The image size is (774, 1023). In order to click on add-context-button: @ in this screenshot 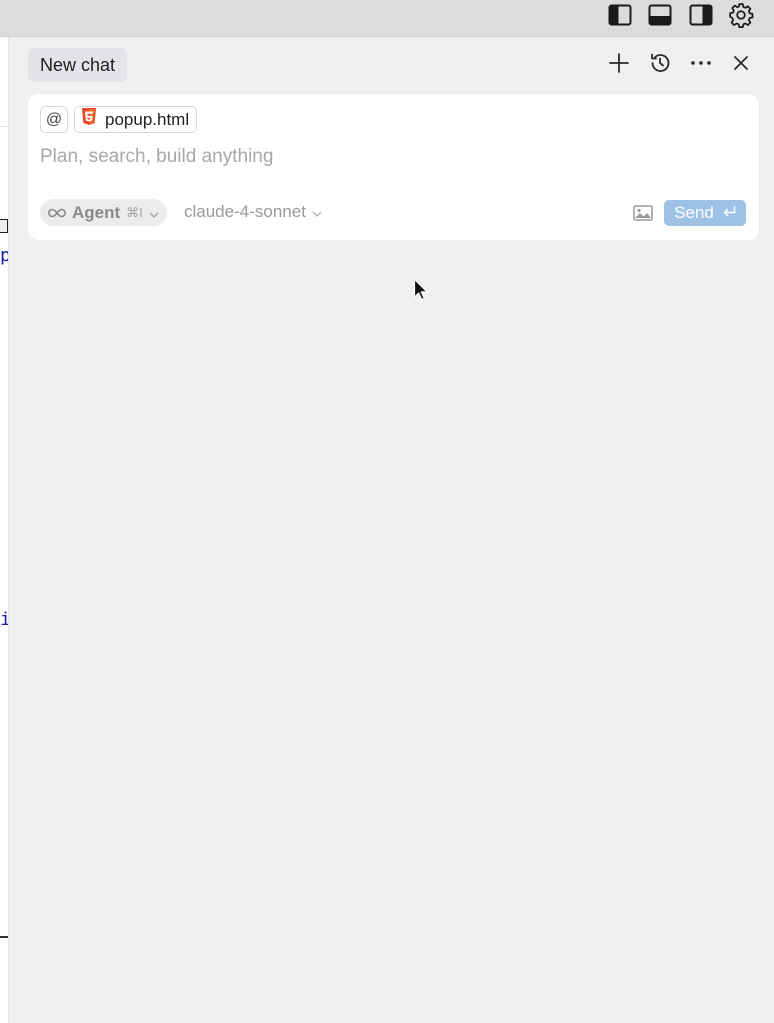, I will do `click(54, 119)`.